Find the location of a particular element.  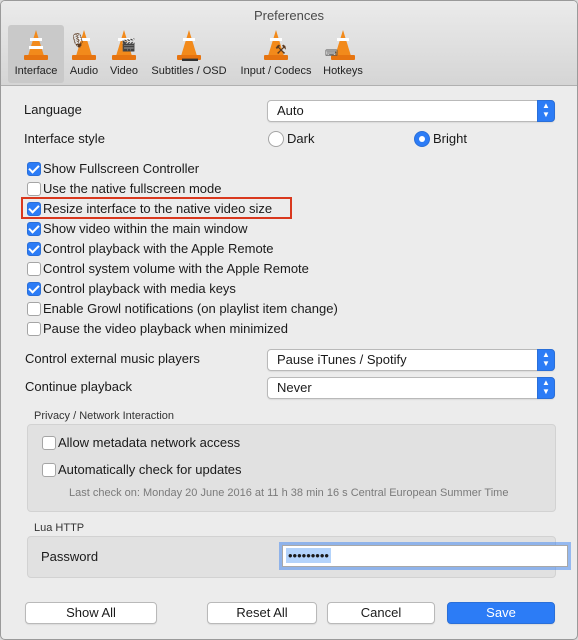

external-players-value: Pause iTunes / Spotify is located at coordinates (342, 359).